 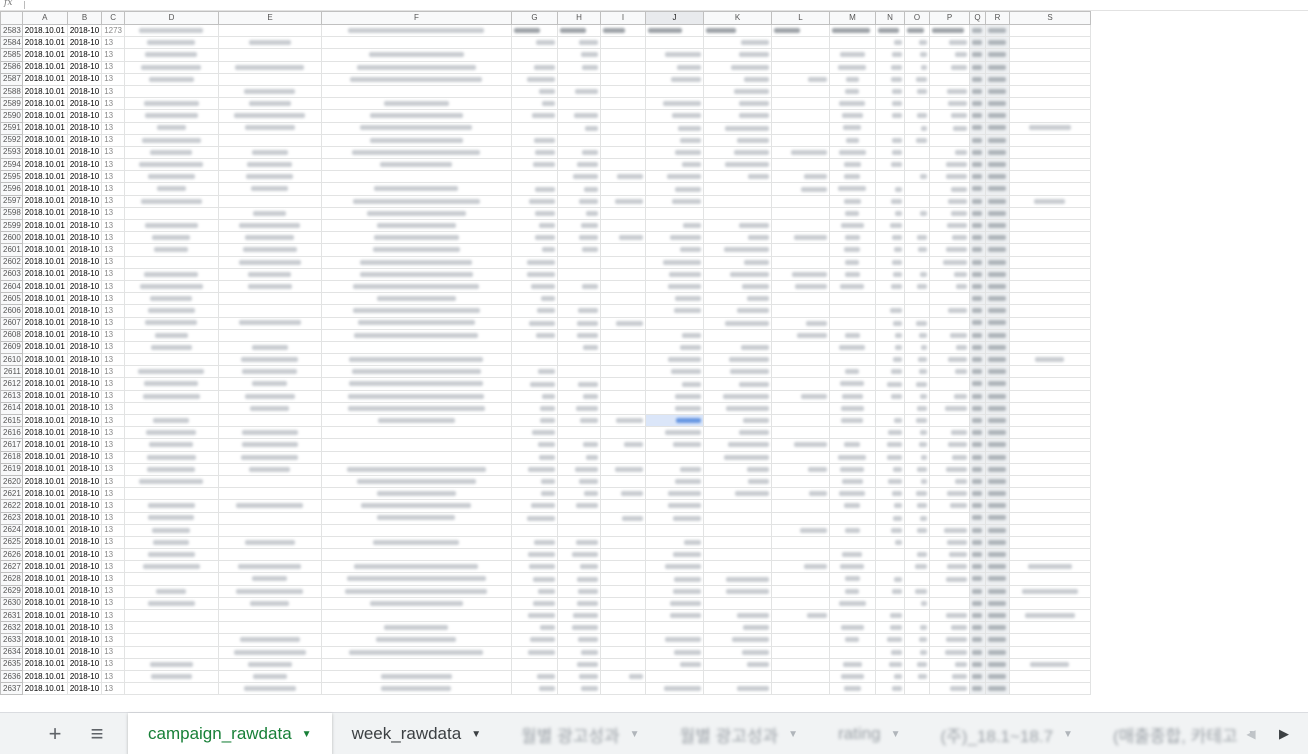 What do you see at coordinates (270, 18) in the screenshot?
I see `column-header-e: E` at bounding box center [270, 18].